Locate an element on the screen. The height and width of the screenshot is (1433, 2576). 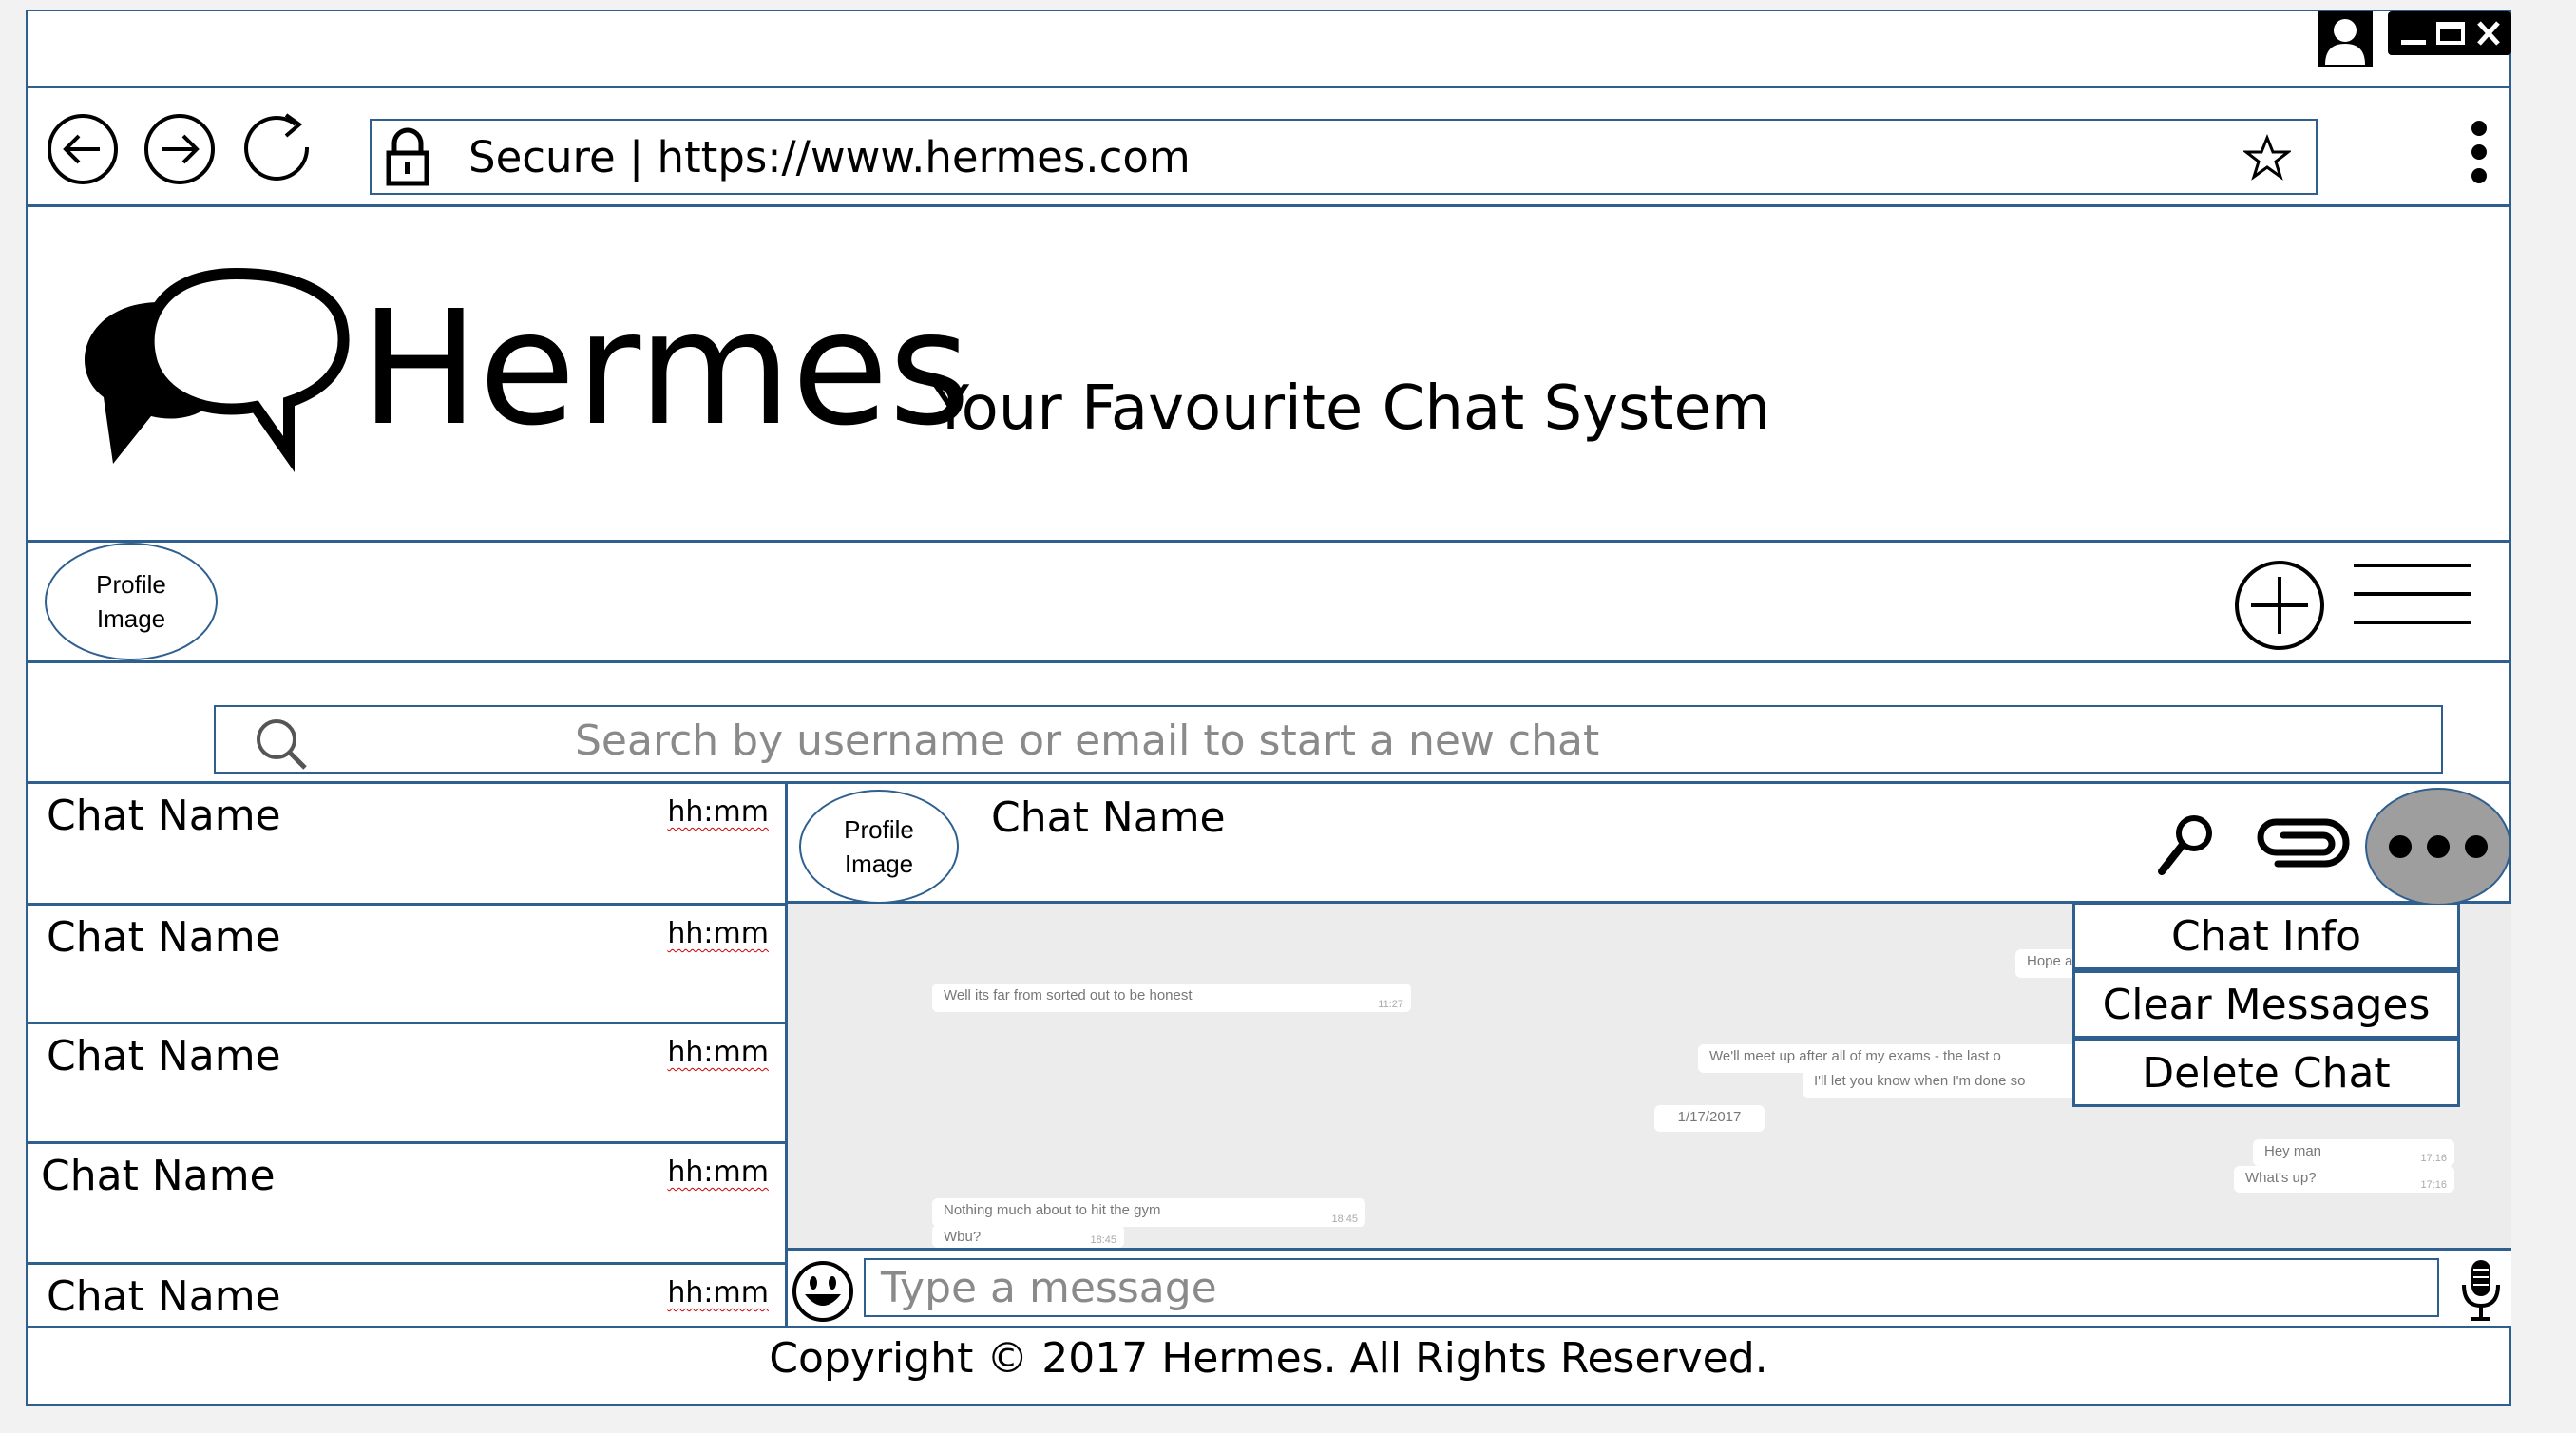
search-messages-icon is located at coordinates (2186, 843).